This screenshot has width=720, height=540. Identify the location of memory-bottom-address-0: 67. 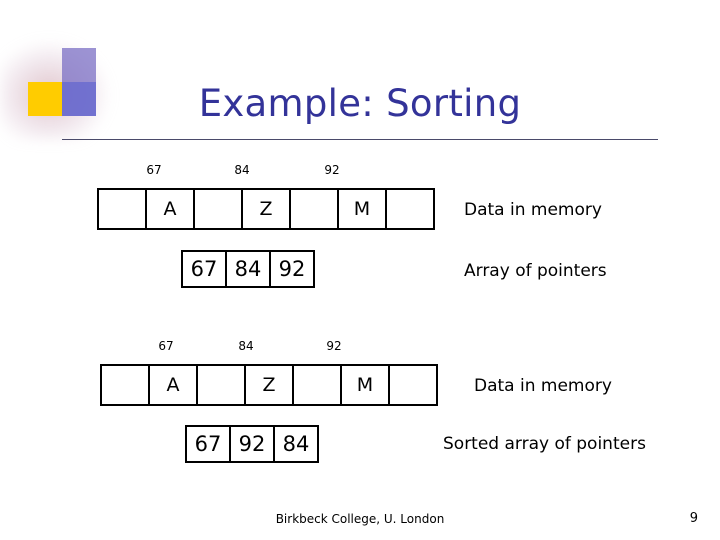
(166, 346).